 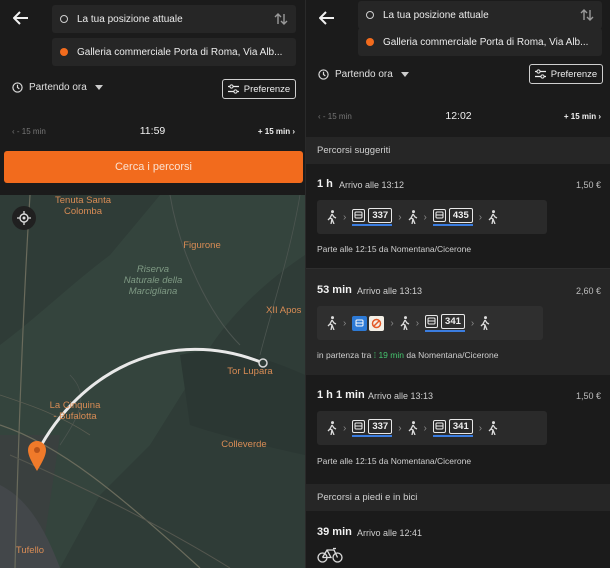 I want to click on route-legs: › 337 › › 341 ›, so click(x=432, y=428).